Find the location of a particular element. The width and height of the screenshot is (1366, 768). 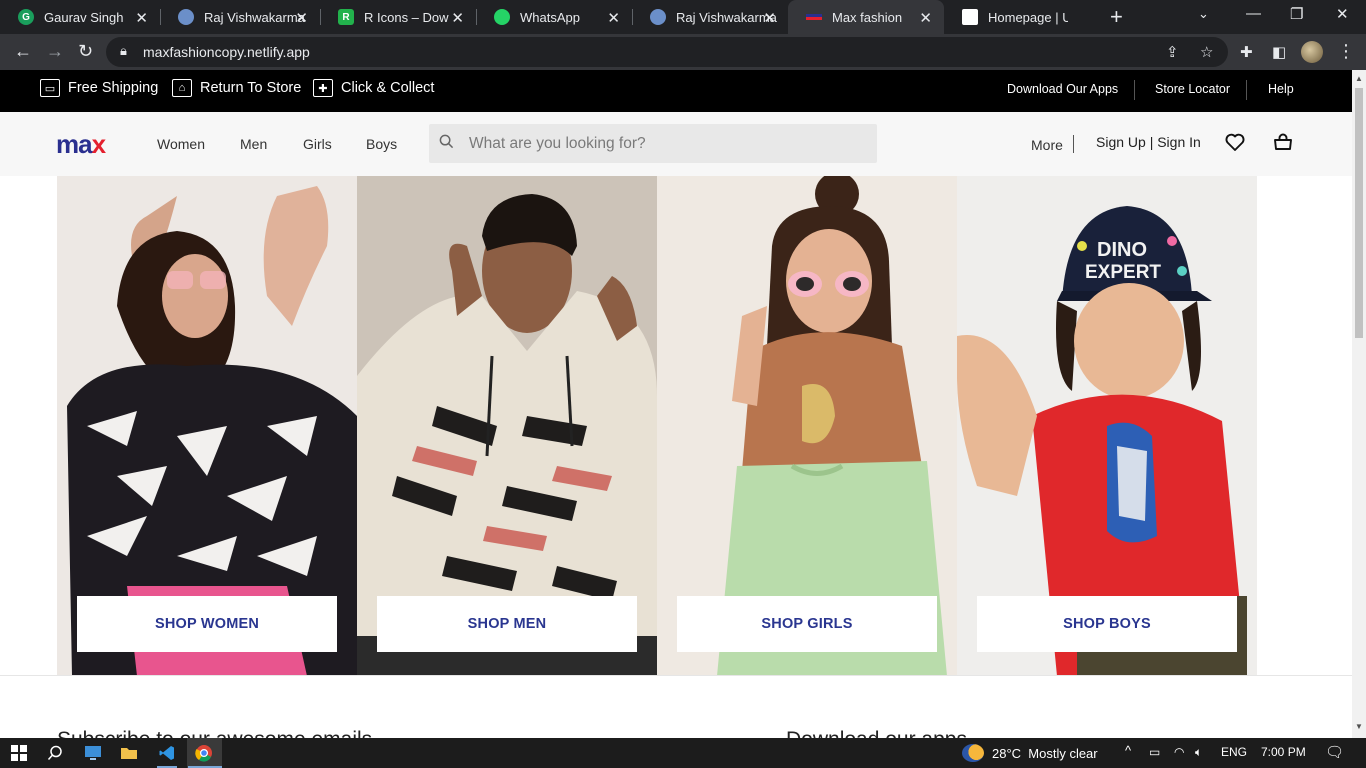

browser-tab: Homepage | Uns is located at coordinates (1020, 17).